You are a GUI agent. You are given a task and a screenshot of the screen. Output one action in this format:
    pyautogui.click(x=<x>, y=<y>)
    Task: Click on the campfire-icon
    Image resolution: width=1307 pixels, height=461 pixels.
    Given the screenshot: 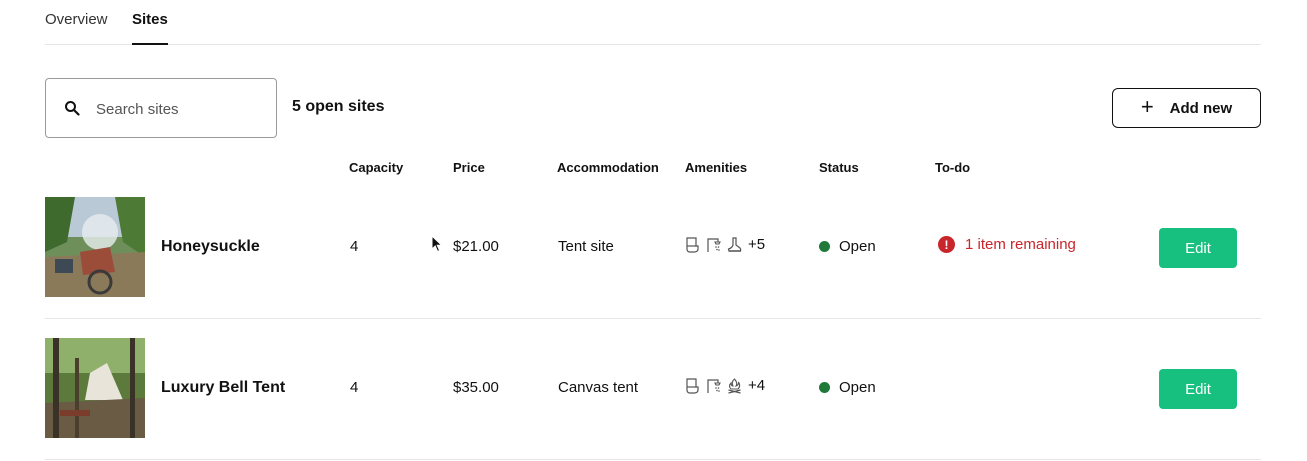 What is the action you would take?
    pyautogui.click(x=734, y=385)
    